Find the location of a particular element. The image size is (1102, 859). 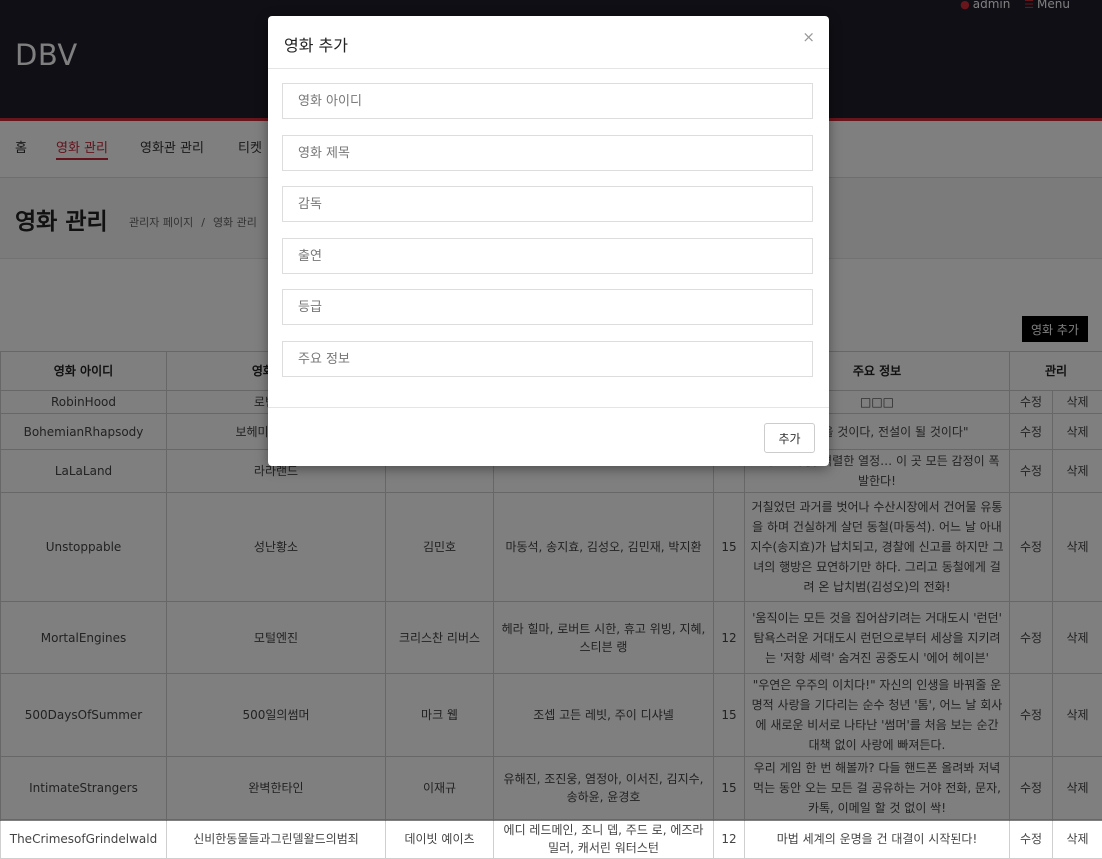

modal-footer: 추가 is located at coordinates (548, 437).